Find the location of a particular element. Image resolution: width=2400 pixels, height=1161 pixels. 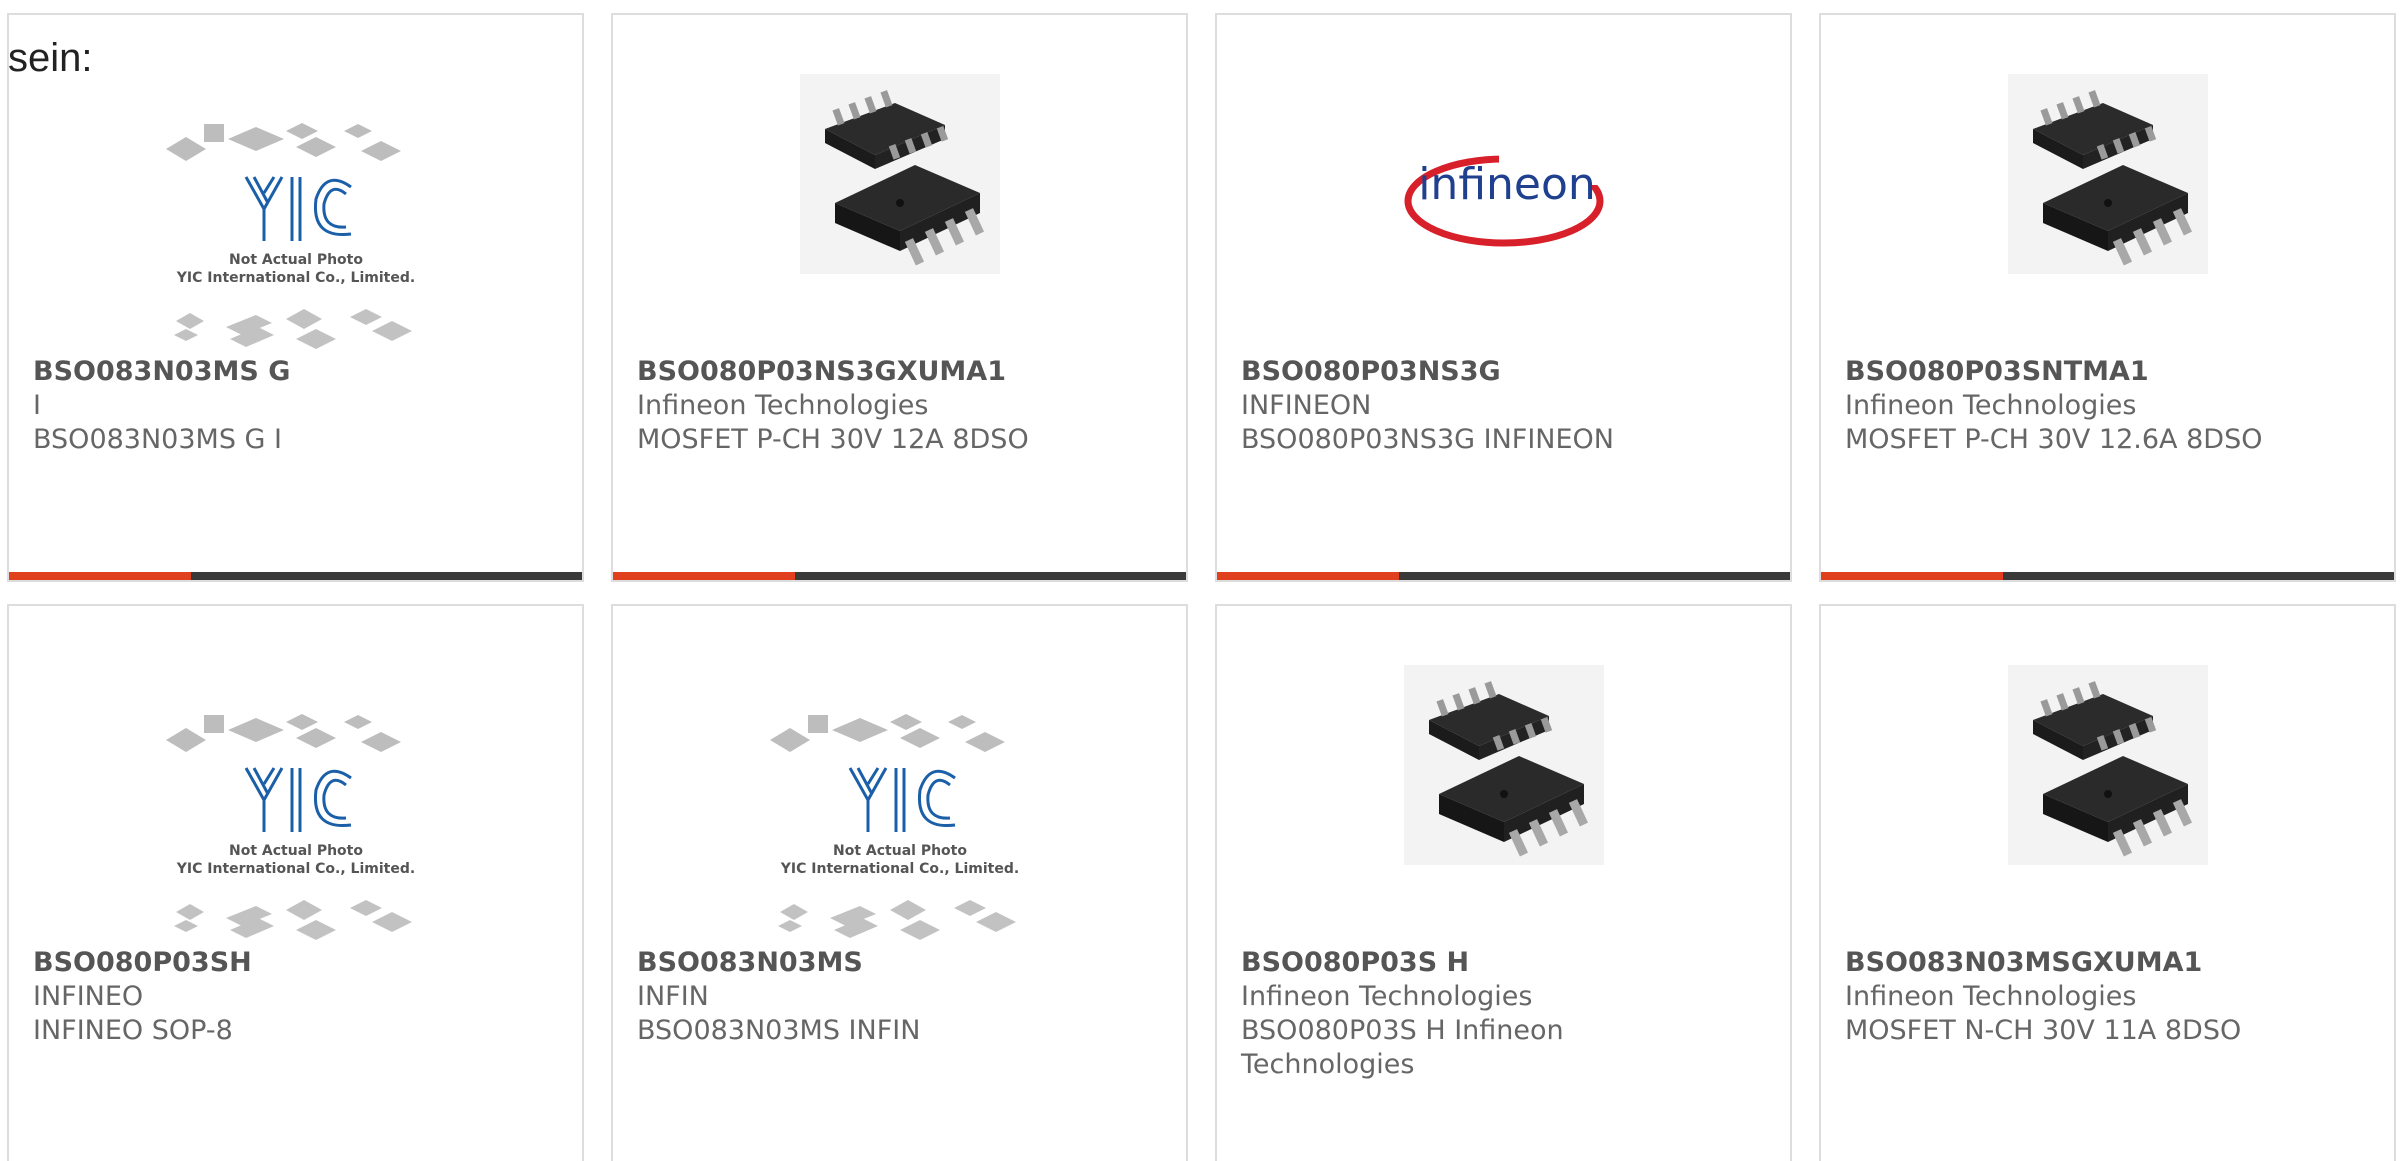

part-number-link: BSO083N03MS G is located at coordinates (297, 372).